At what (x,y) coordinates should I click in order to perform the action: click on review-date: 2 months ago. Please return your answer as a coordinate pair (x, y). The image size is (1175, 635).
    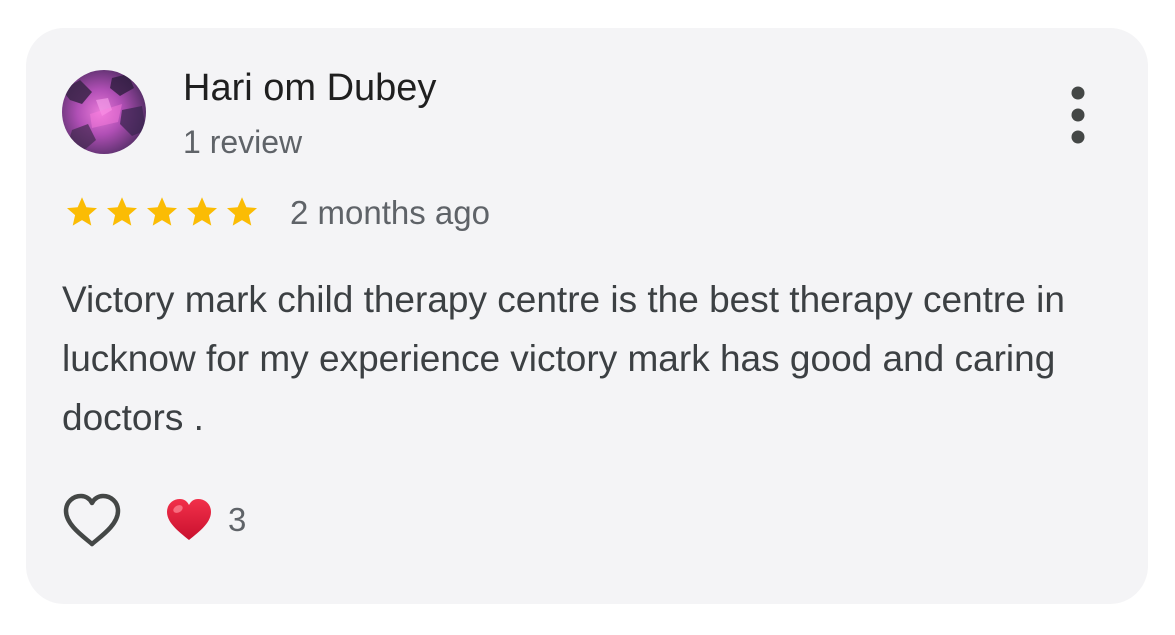
    Looking at the image, I should click on (390, 212).